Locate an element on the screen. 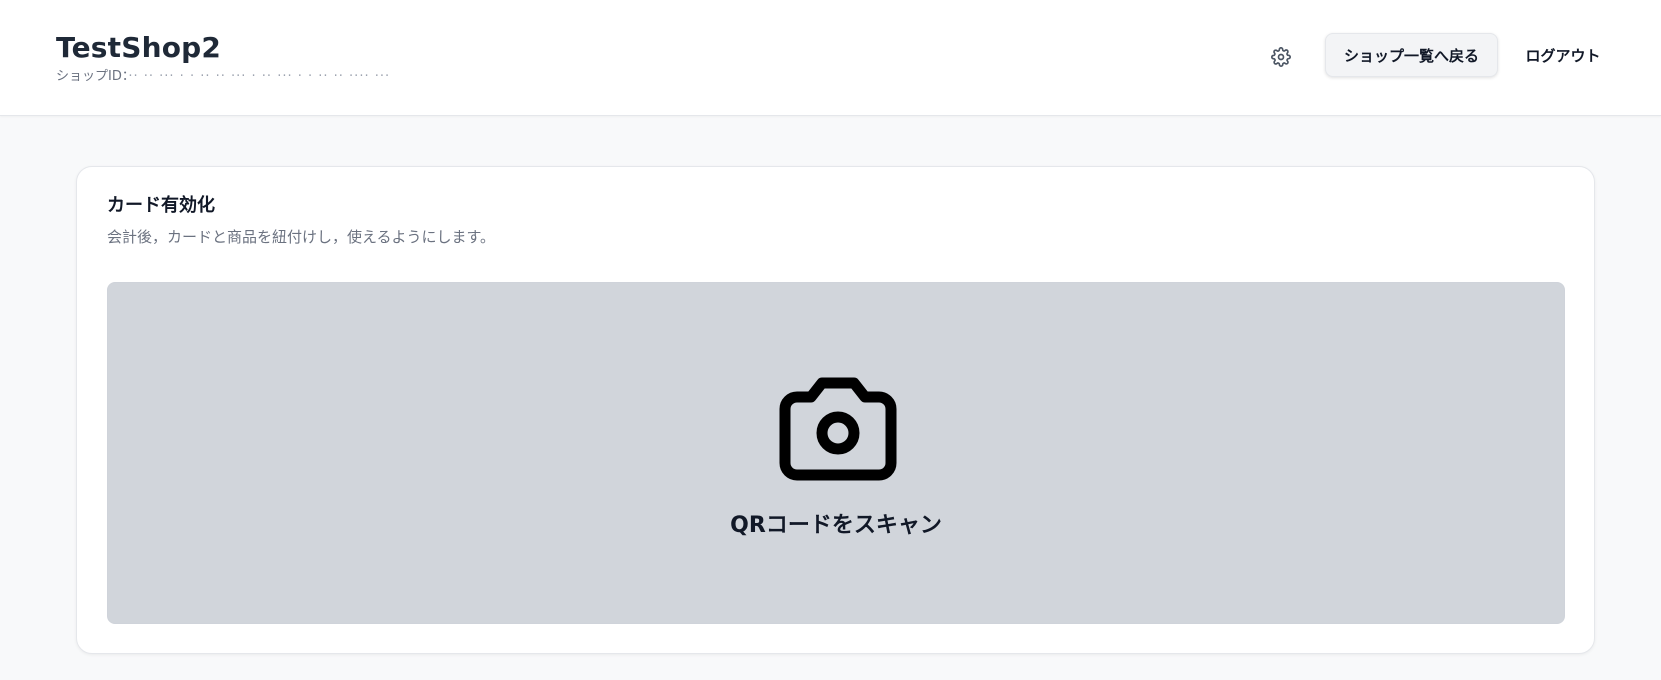 The image size is (1661, 680). back-to-shop-list-button: ショップ一覧へ戻る is located at coordinates (1411, 55).